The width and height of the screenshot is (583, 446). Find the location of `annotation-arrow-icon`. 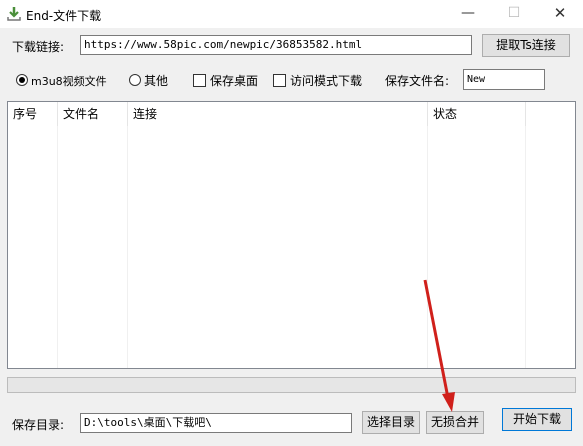

annotation-arrow-icon is located at coordinates (439, 345).